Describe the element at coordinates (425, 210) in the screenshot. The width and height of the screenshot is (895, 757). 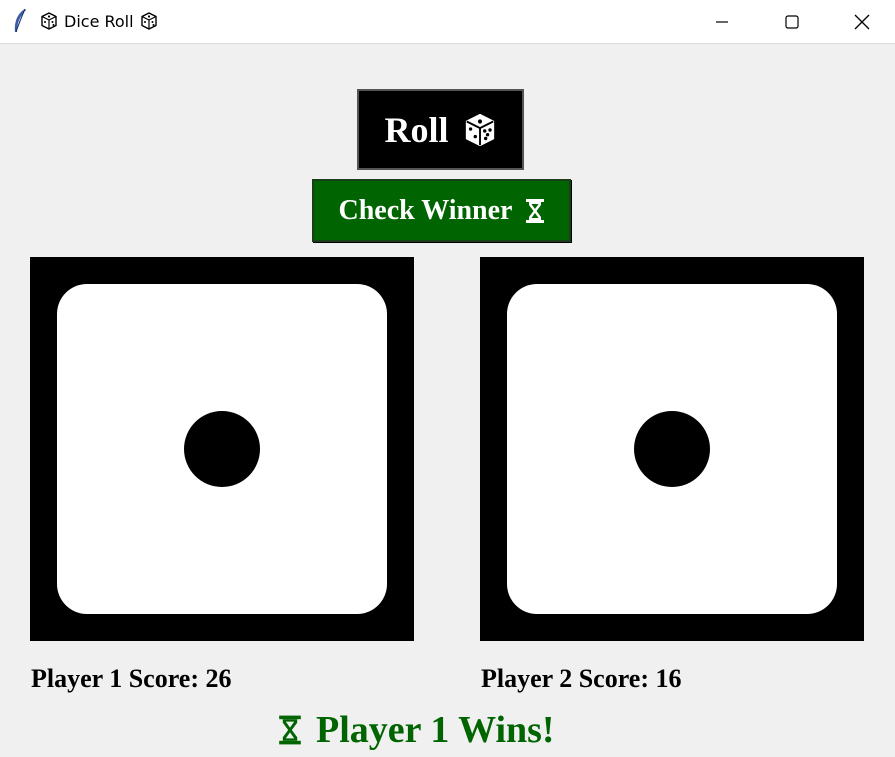
I see `check-winner-label: Check Winner` at that location.